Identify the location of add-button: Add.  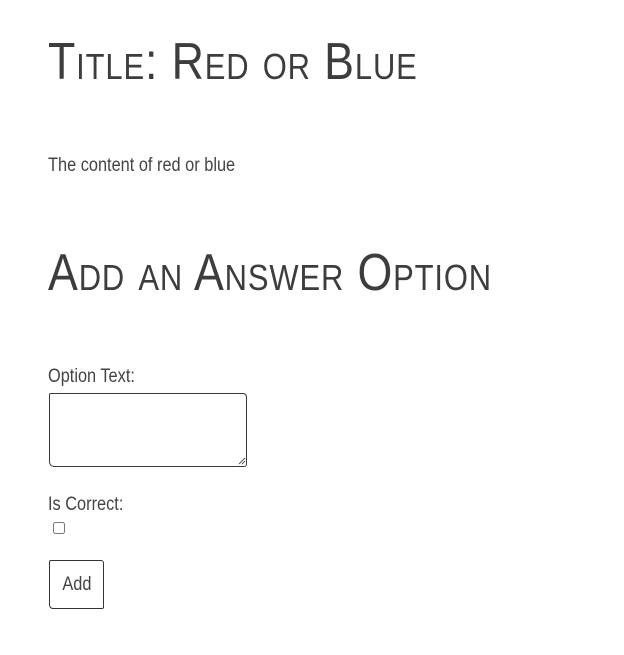
(76, 584).